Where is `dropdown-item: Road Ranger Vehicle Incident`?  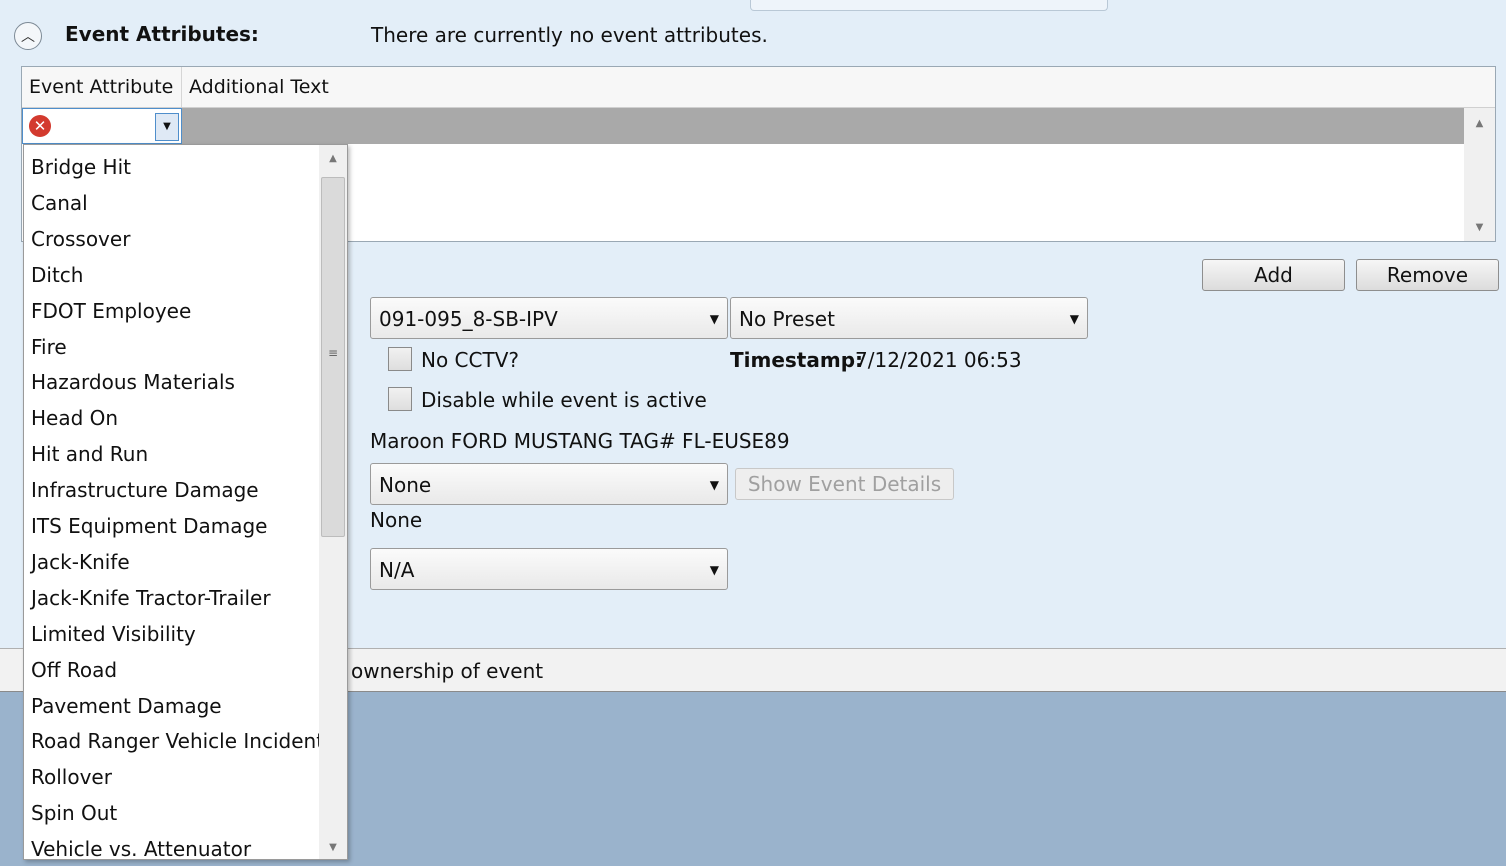
dropdown-item: Road Ranger Vehicle Incident is located at coordinates (177, 741).